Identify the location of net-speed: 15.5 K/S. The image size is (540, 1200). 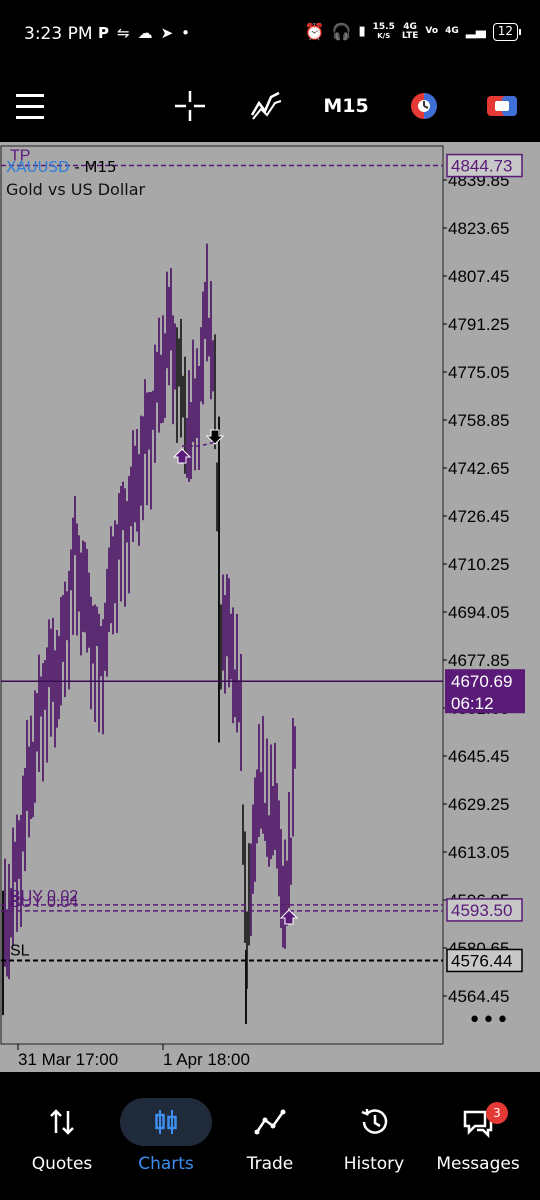
(383, 30).